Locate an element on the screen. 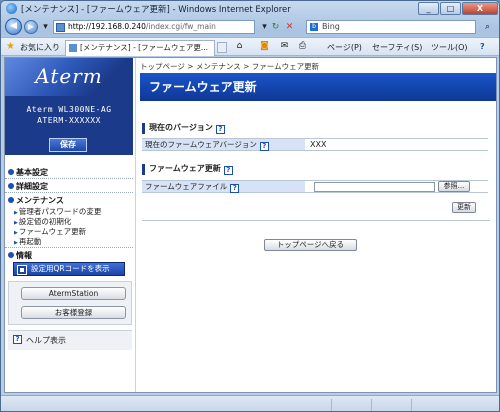 This screenshot has height=412, width=500. breadcrumb: トップページ > メンテナンス > ファームウェア更新 is located at coordinates (229, 66).